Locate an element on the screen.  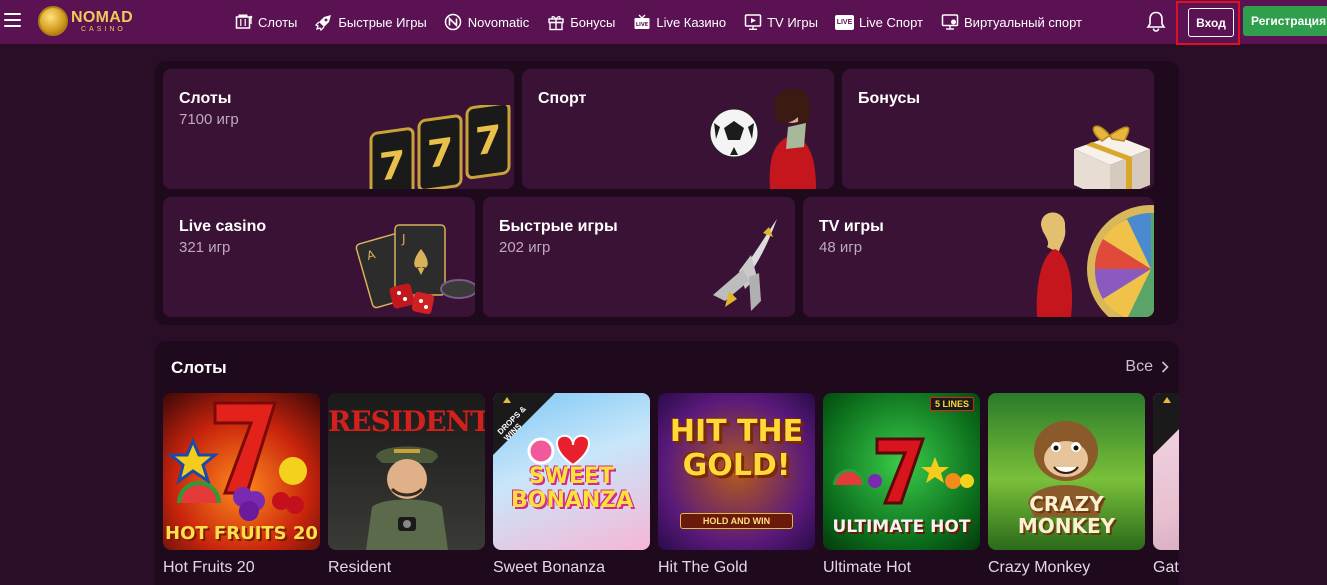
nav-item-live-casino: LIVE Live Казино is located at coordinates (679, 22).